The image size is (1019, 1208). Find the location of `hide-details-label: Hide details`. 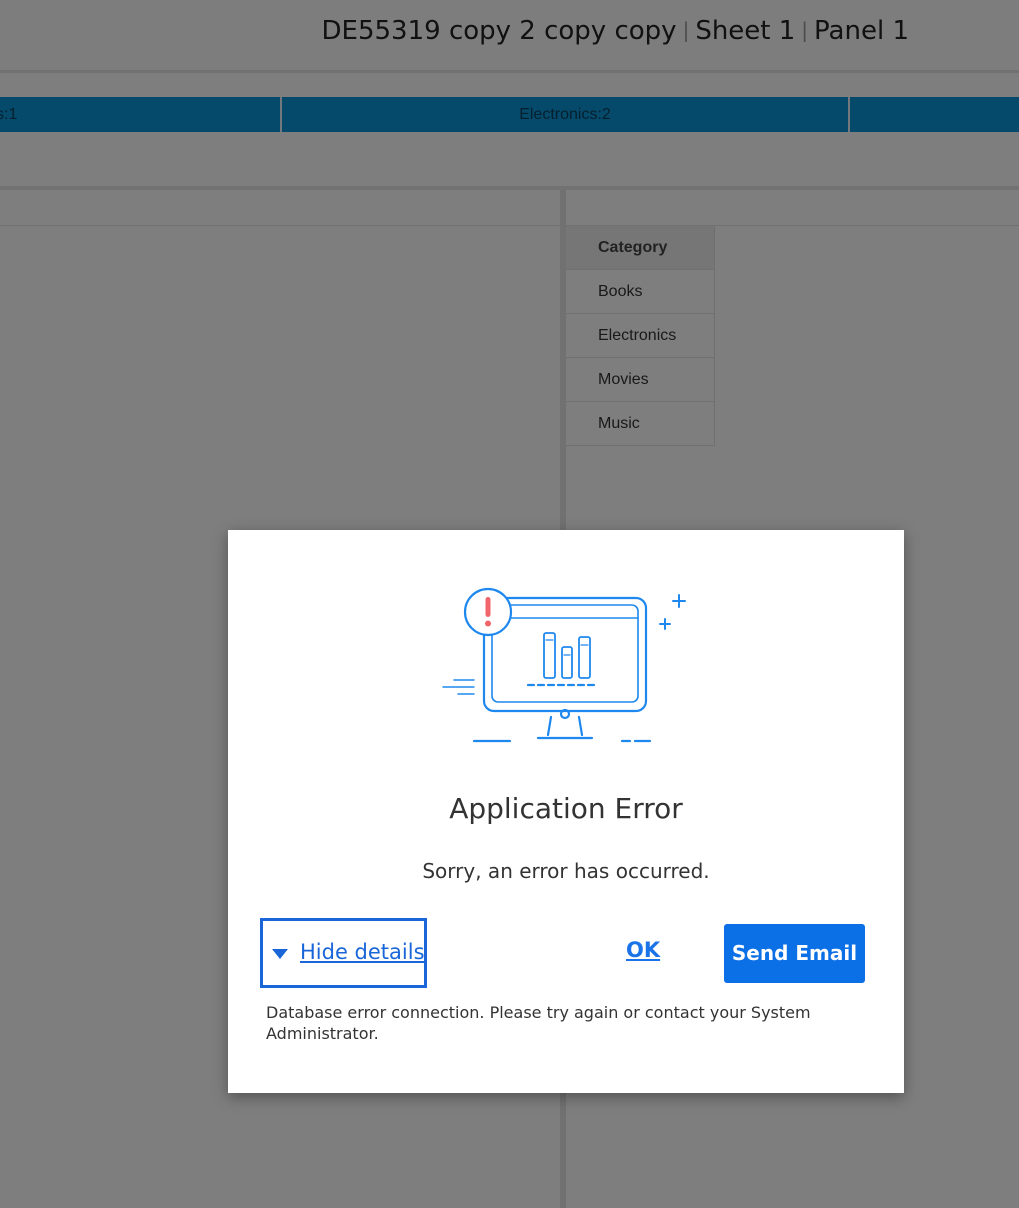

hide-details-label: Hide details is located at coordinates (362, 952).